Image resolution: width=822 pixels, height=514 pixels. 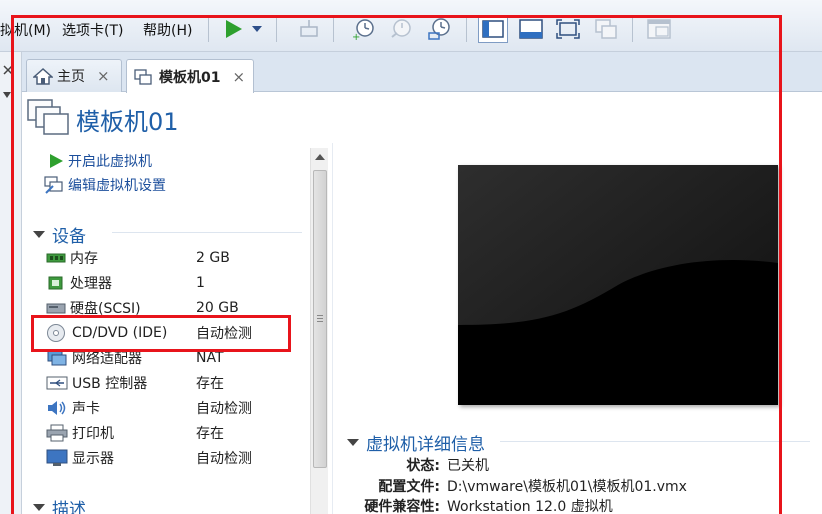 I want to click on annotation-highlight-cdrom, so click(x=161, y=333).